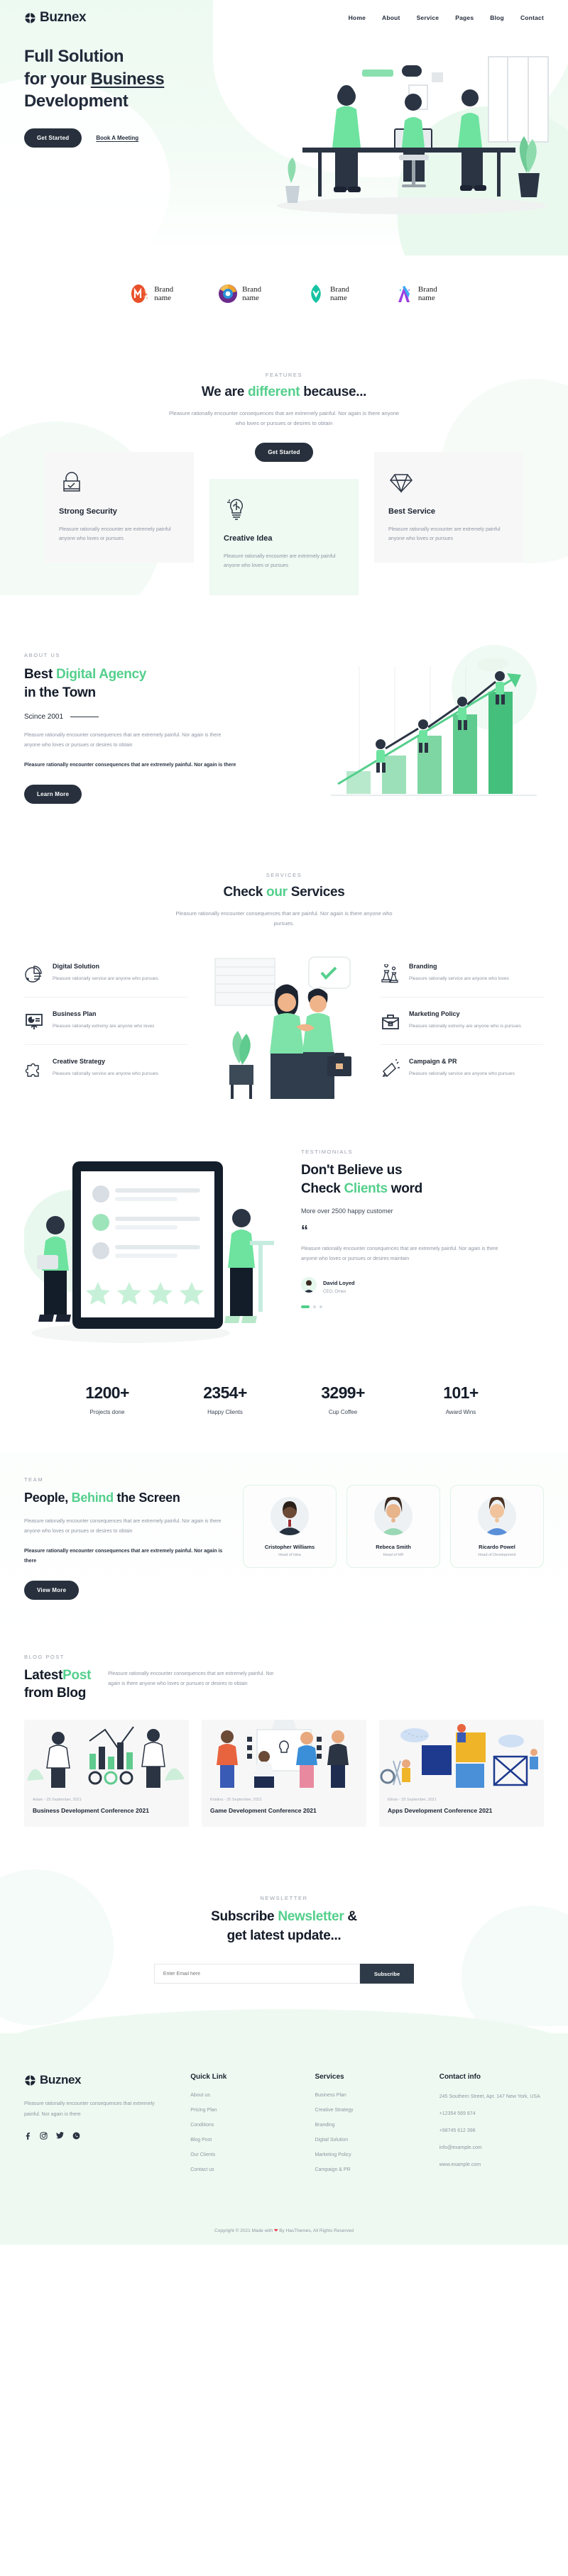 The width and height of the screenshot is (568, 2576). I want to click on footer-link-business-plan: Business Plan, so click(367, 2095).